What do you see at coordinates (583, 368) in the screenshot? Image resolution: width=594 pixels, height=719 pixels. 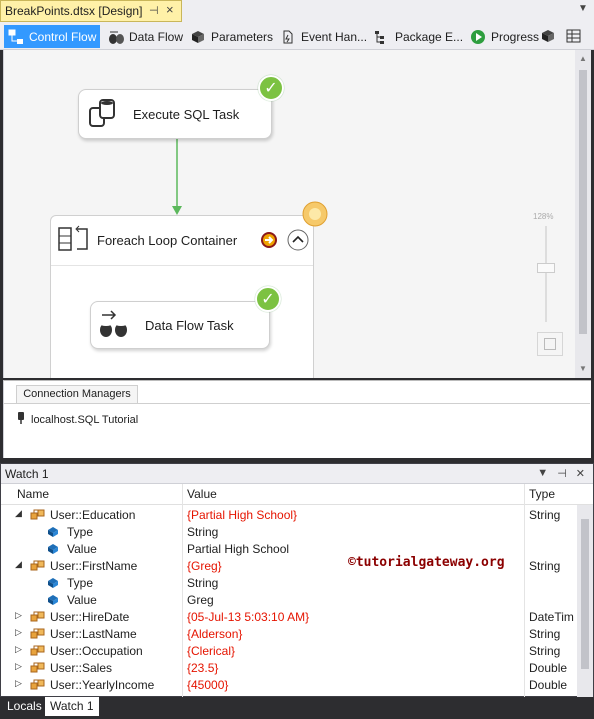 I see `scroll-down-icon: ▼` at bounding box center [583, 368].